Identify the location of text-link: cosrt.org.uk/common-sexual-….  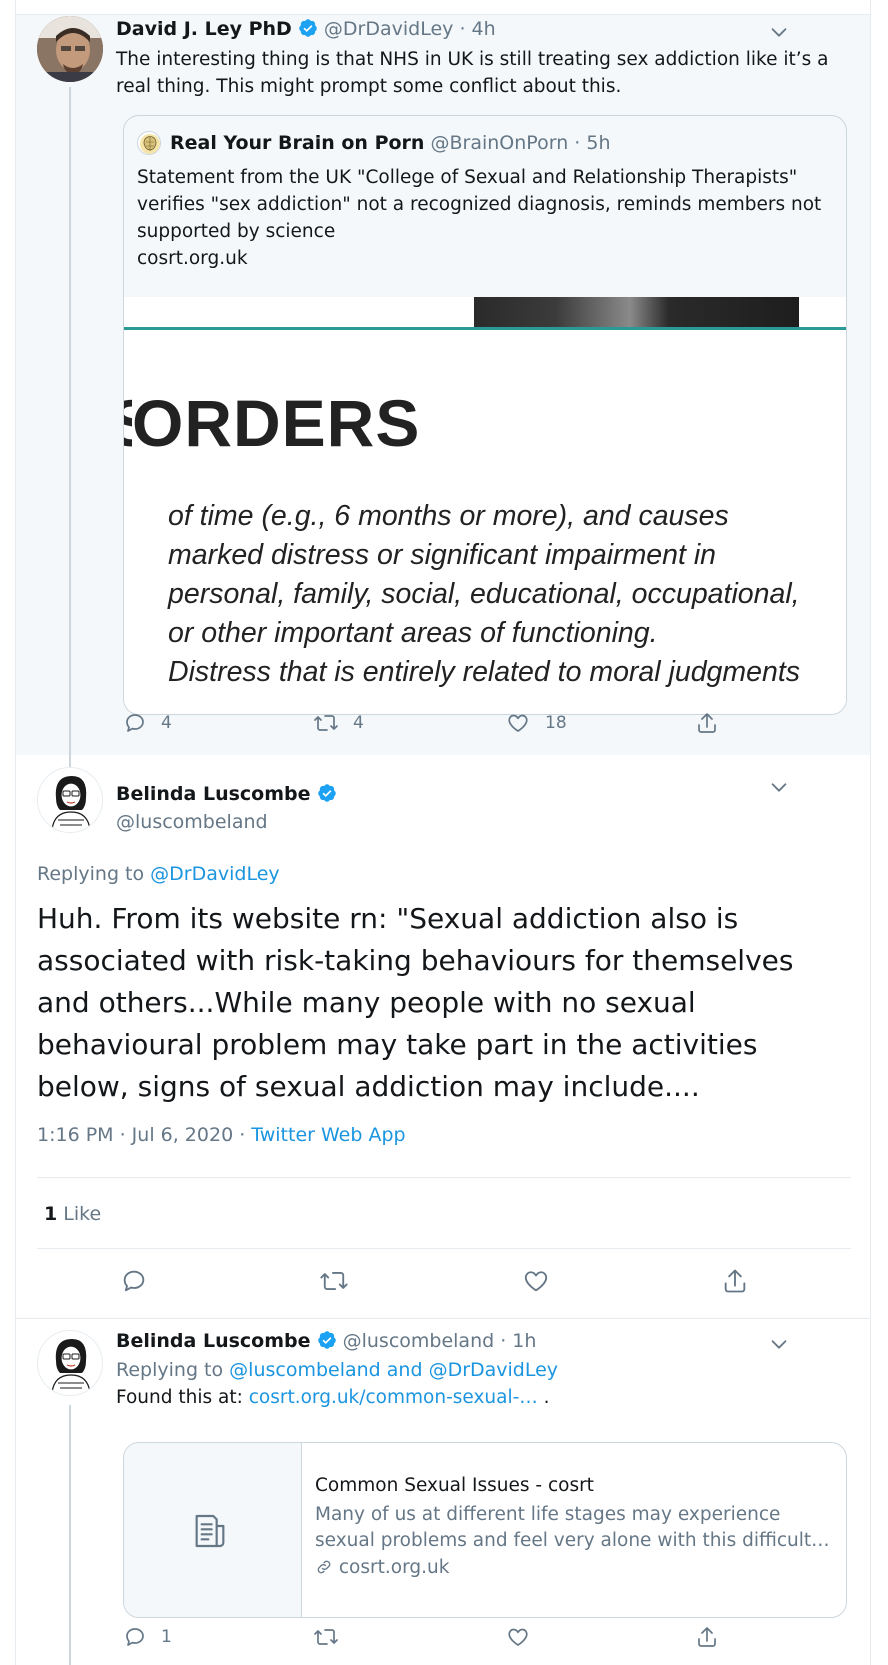
(393, 1397).